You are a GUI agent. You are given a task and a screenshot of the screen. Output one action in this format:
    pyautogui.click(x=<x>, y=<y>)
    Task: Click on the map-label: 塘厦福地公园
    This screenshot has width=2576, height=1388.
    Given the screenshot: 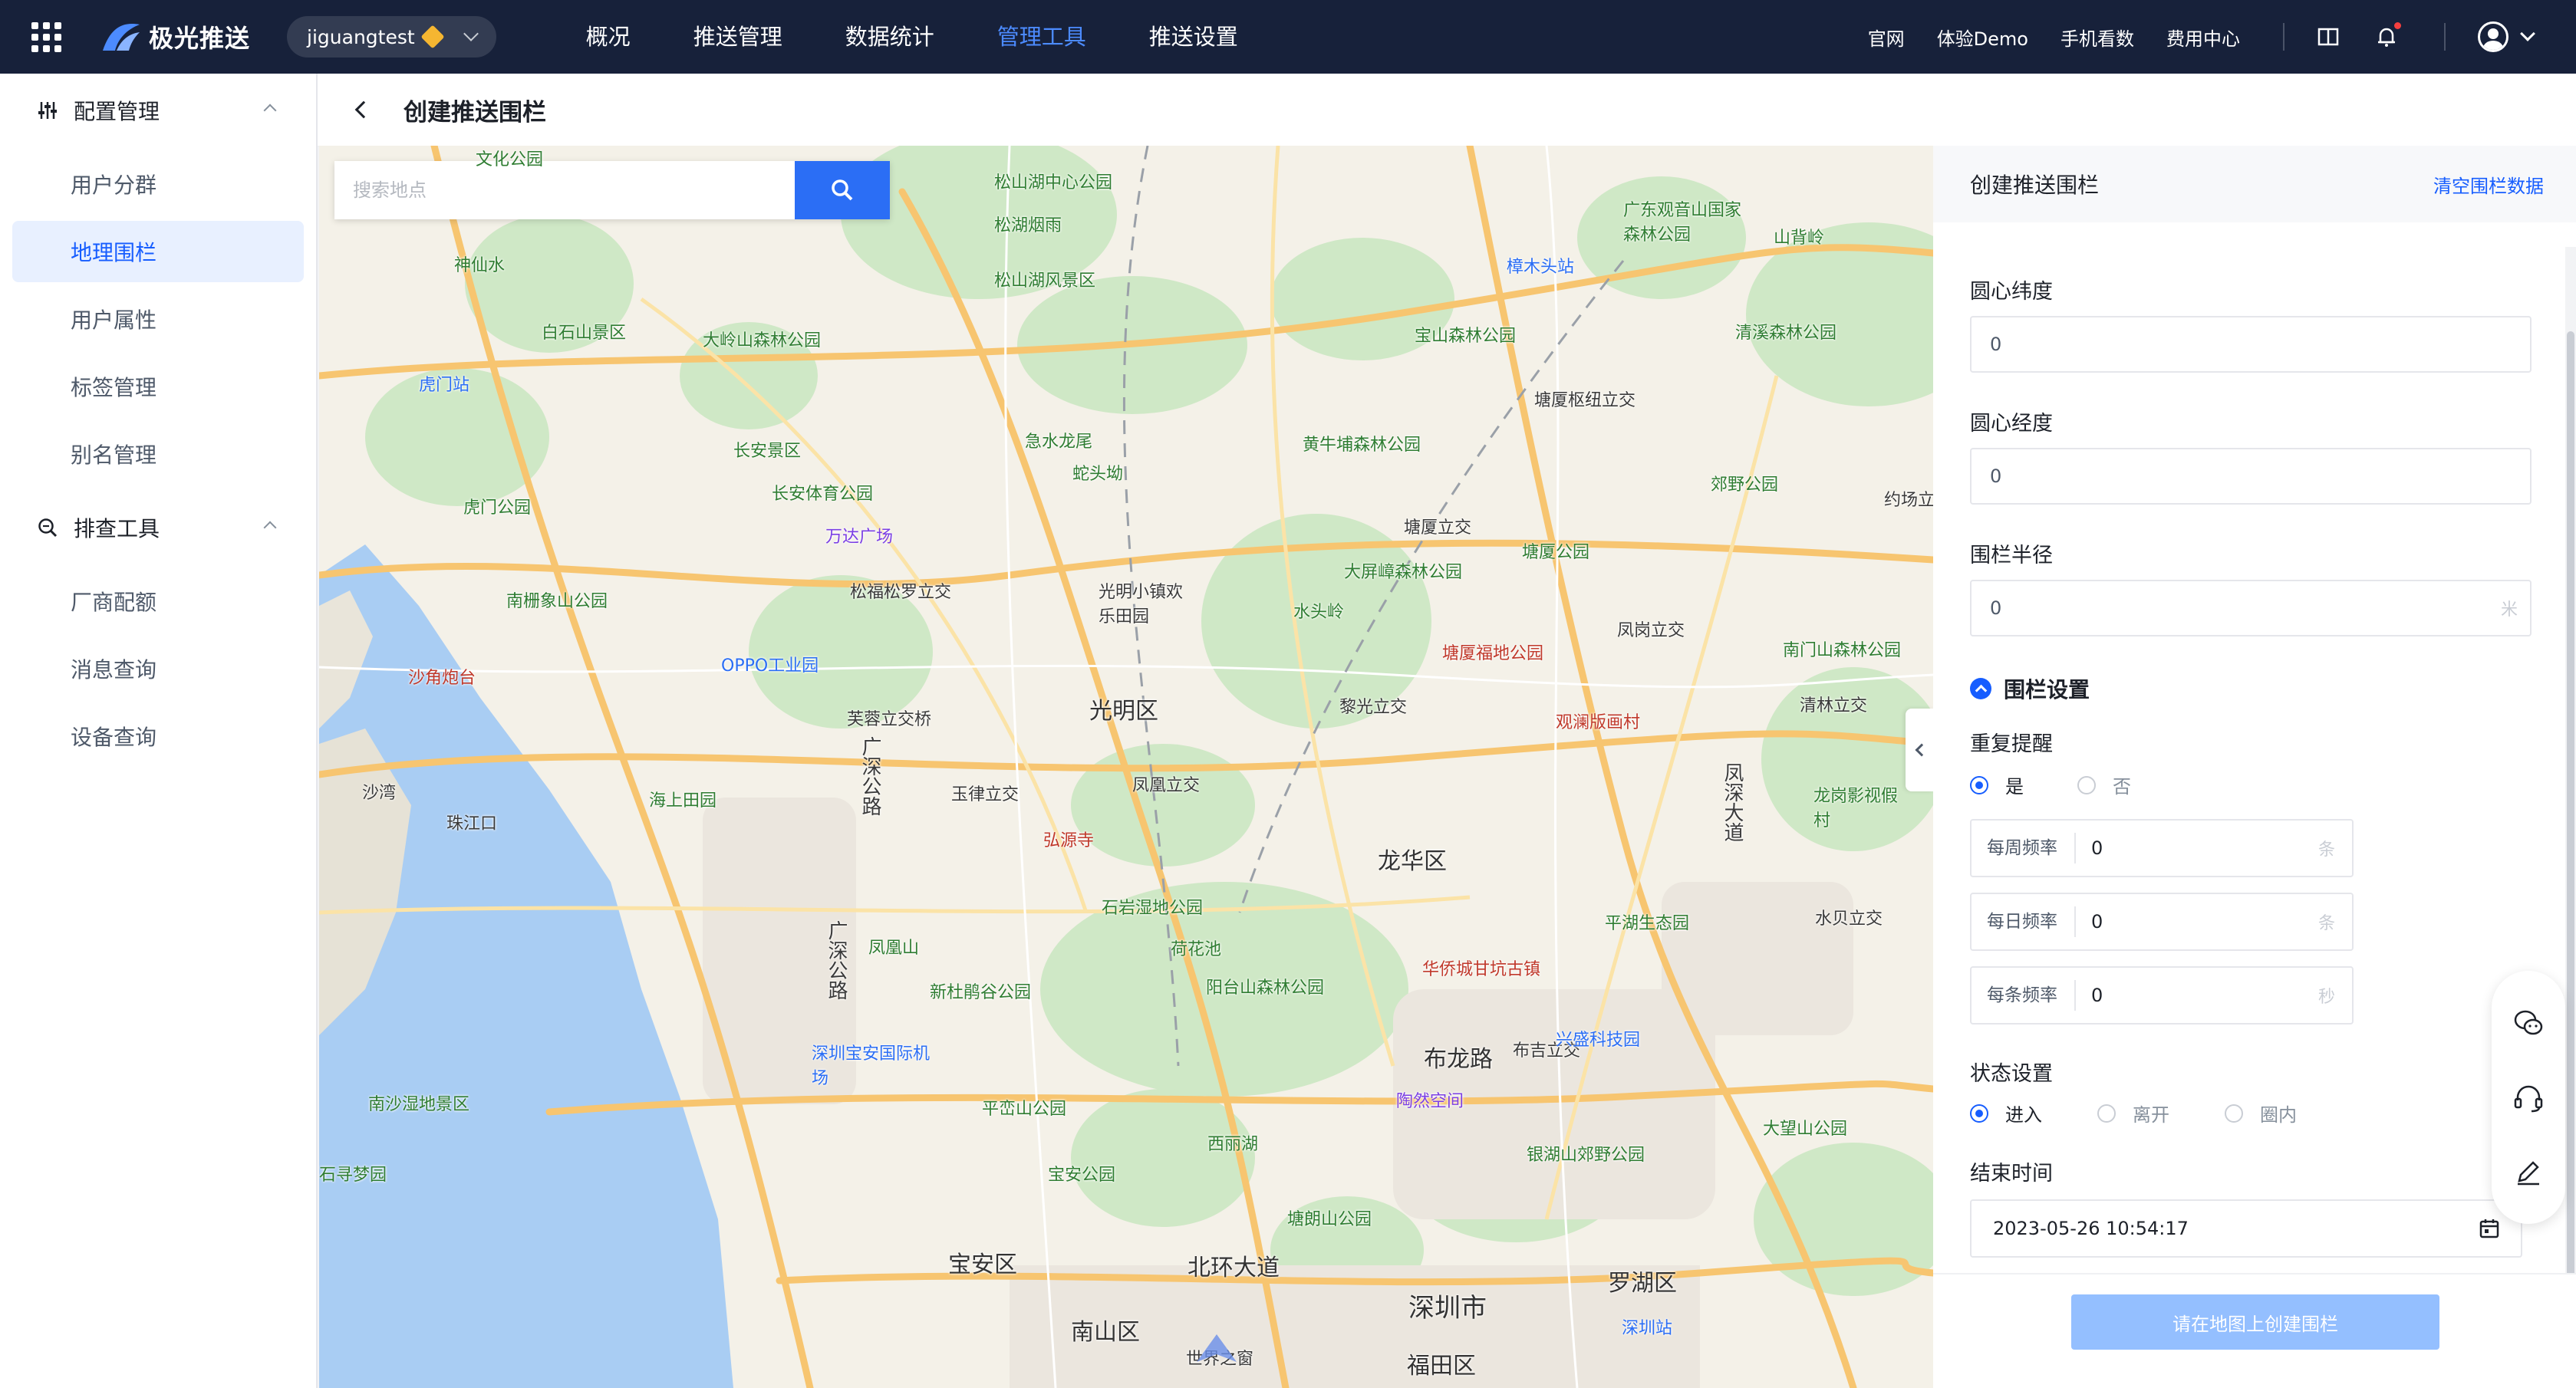 What is the action you would take?
    pyautogui.click(x=1493, y=653)
    